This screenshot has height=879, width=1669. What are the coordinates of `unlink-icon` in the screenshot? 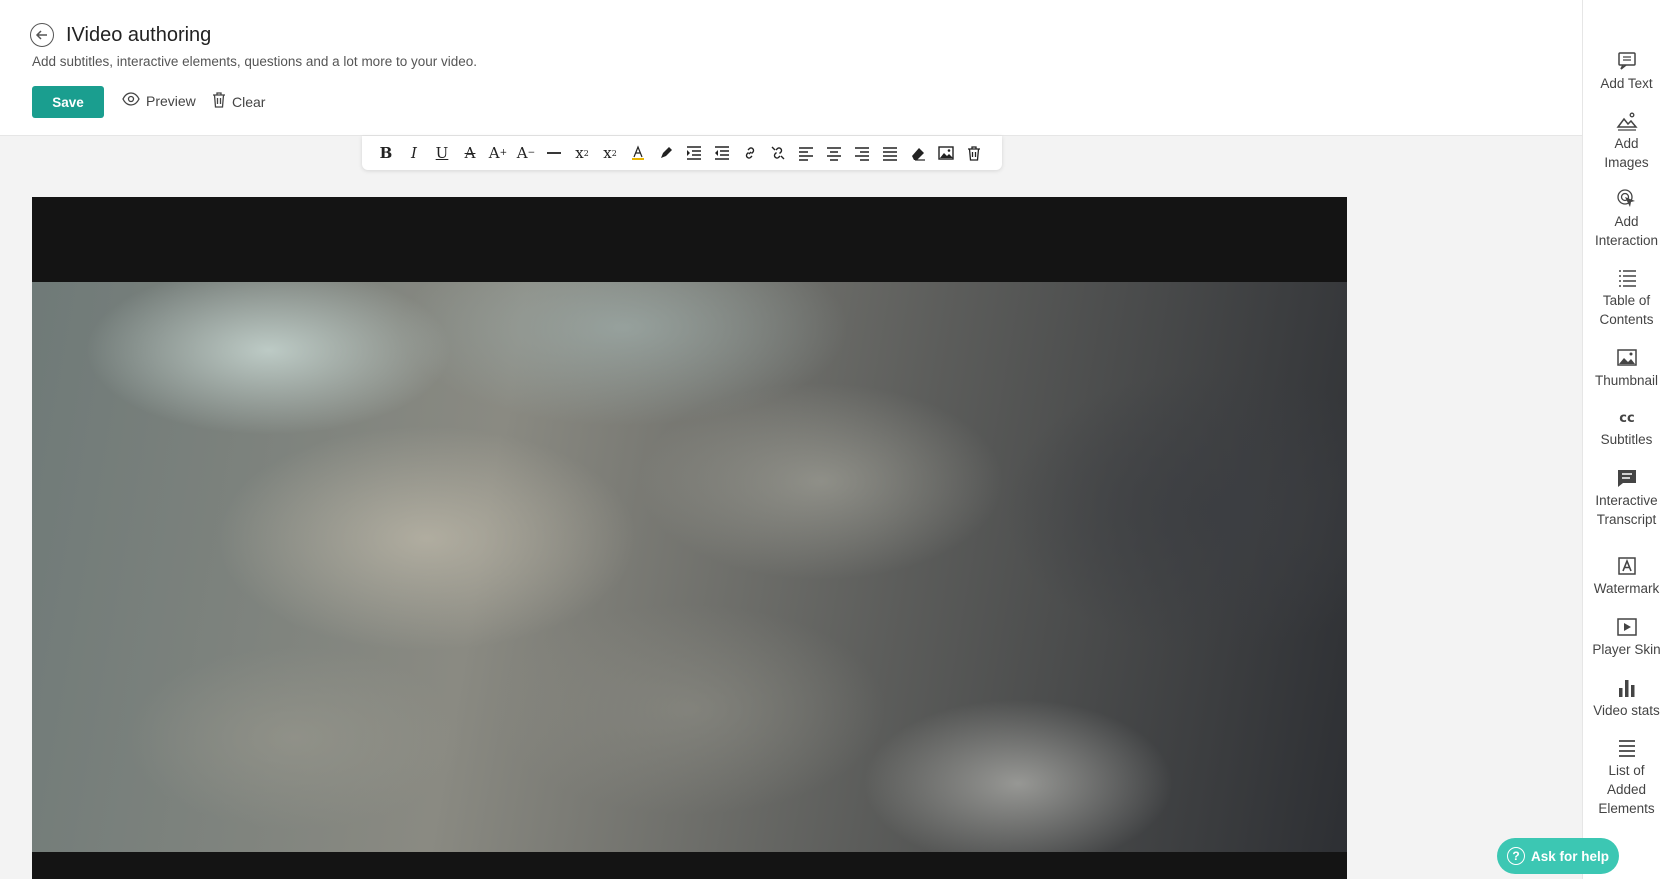 It's located at (778, 153).